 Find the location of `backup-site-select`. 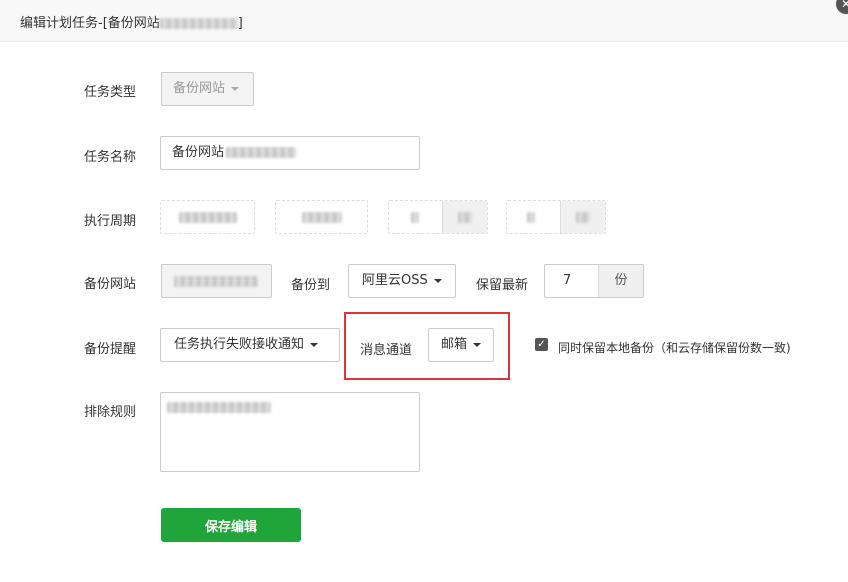

backup-site-select is located at coordinates (216, 281).